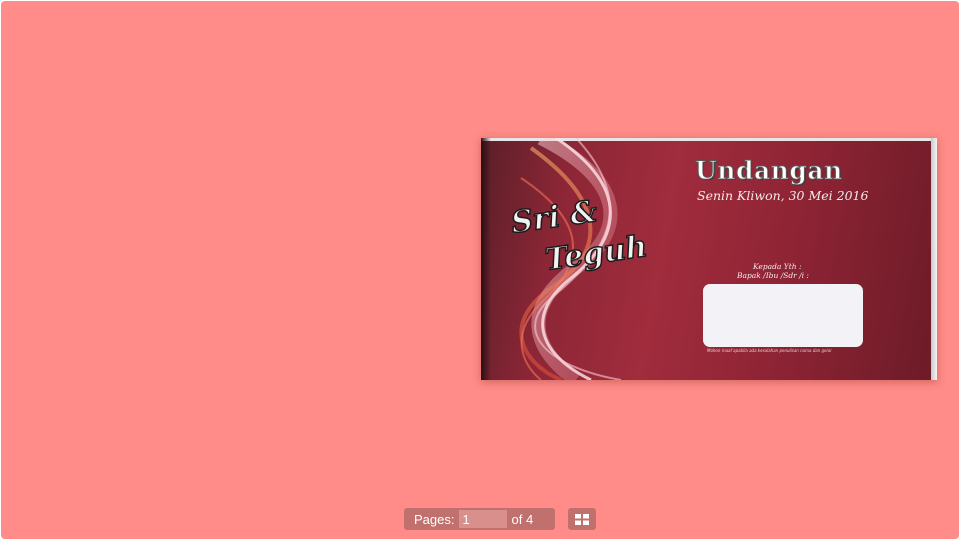 The height and width of the screenshot is (540, 960). I want to click on invitation-date: Senin Kliwon, 30 Mei 2016, so click(783, 195).